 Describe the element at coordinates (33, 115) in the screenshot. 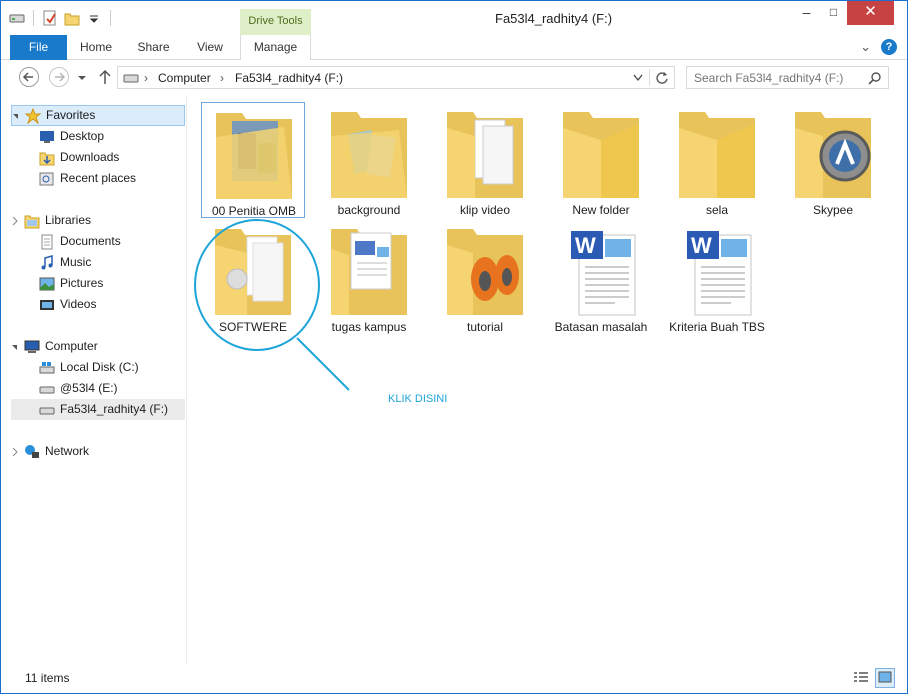

I see `star-icon` at that location.